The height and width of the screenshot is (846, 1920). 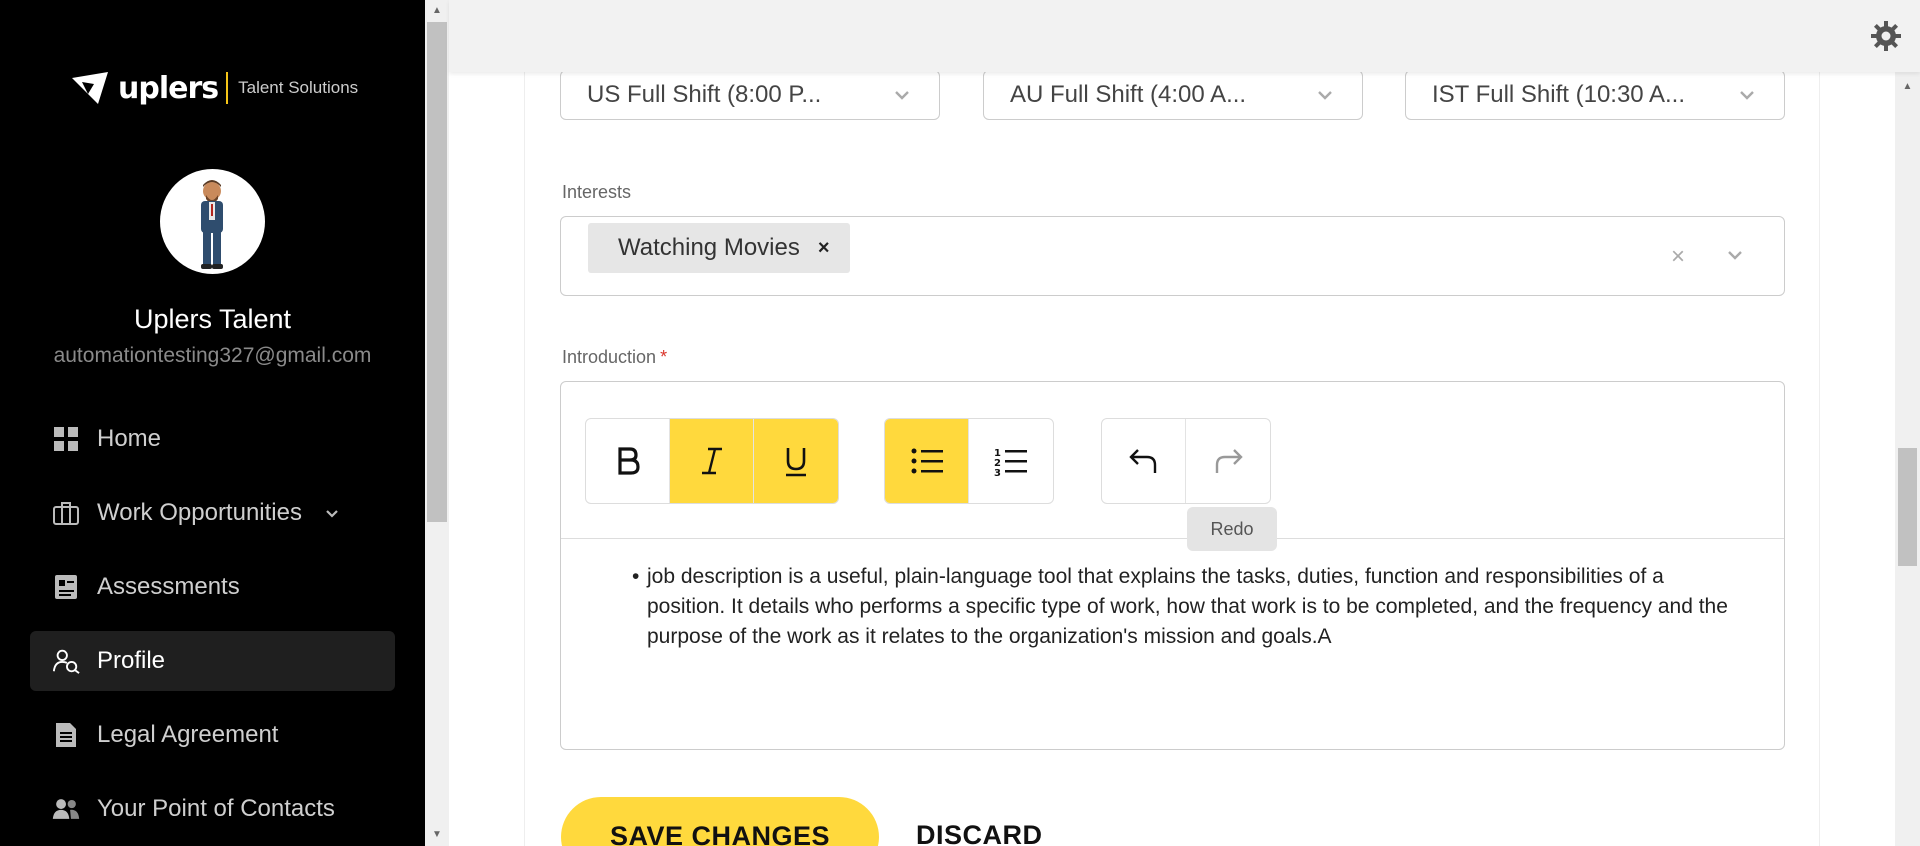 I want to click on user-name: Uplers Talent, so click(x=212, y=319).